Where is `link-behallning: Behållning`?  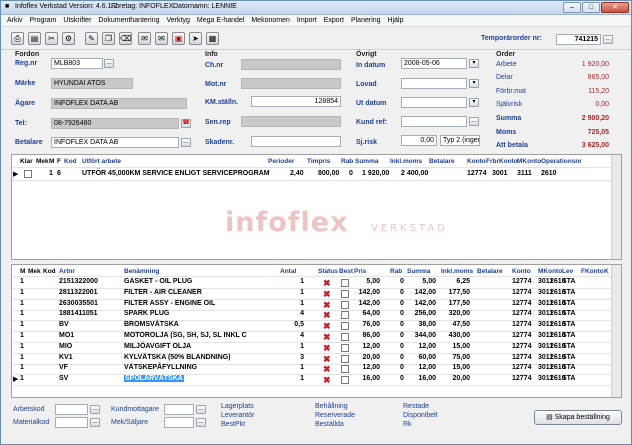 link-behallning: Behållning is located at coordinates (331, 406).